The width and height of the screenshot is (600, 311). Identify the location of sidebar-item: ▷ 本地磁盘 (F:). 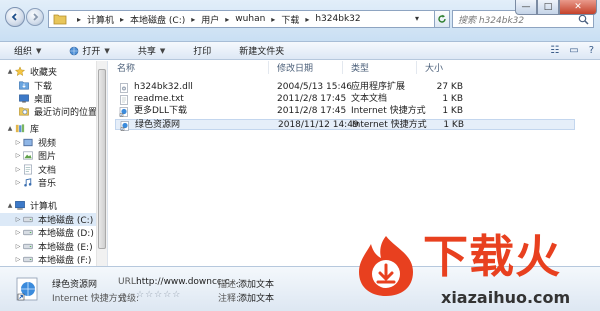
(46, 259).